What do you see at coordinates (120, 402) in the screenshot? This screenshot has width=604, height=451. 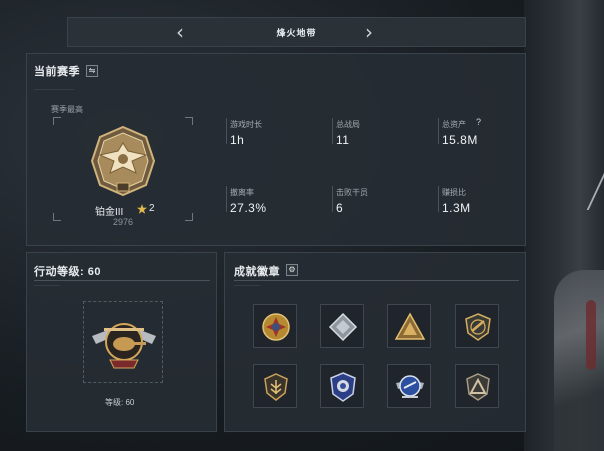 I see `level-label: 等级: 60` at bounding box center [120, 402].